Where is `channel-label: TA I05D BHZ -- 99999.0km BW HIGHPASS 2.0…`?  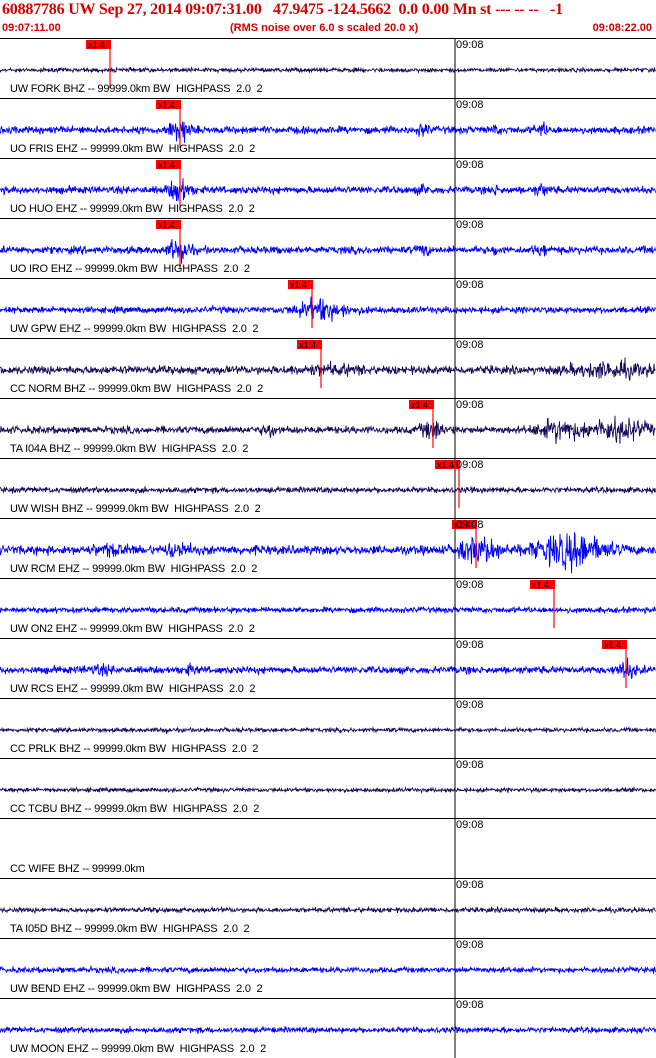 channel-label: TA I05D BHZ -- 99999.0km BW HIGHPASS 2.0… is located at coordinates (130, 929).